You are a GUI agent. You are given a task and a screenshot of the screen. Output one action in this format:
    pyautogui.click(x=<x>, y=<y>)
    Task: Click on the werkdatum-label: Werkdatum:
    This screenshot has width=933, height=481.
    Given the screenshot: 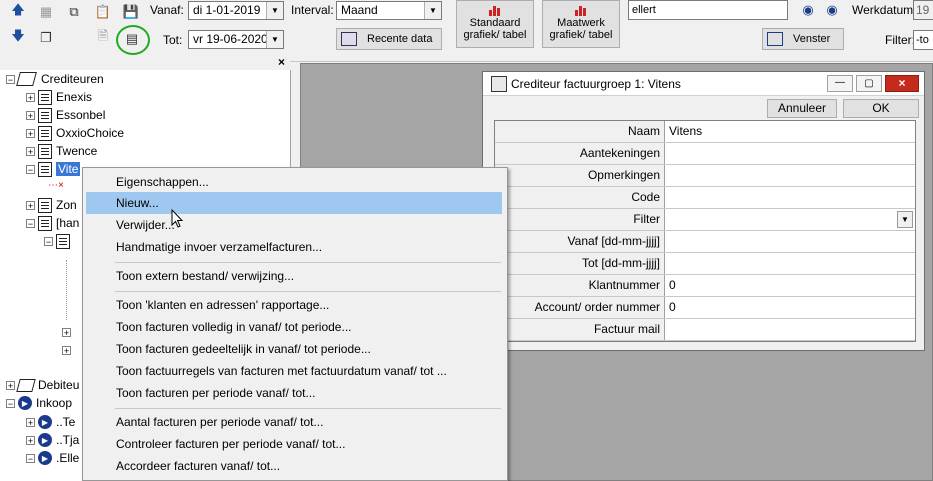 What is the action you would take?
    pyautogui.click(x=884, y=10)
    